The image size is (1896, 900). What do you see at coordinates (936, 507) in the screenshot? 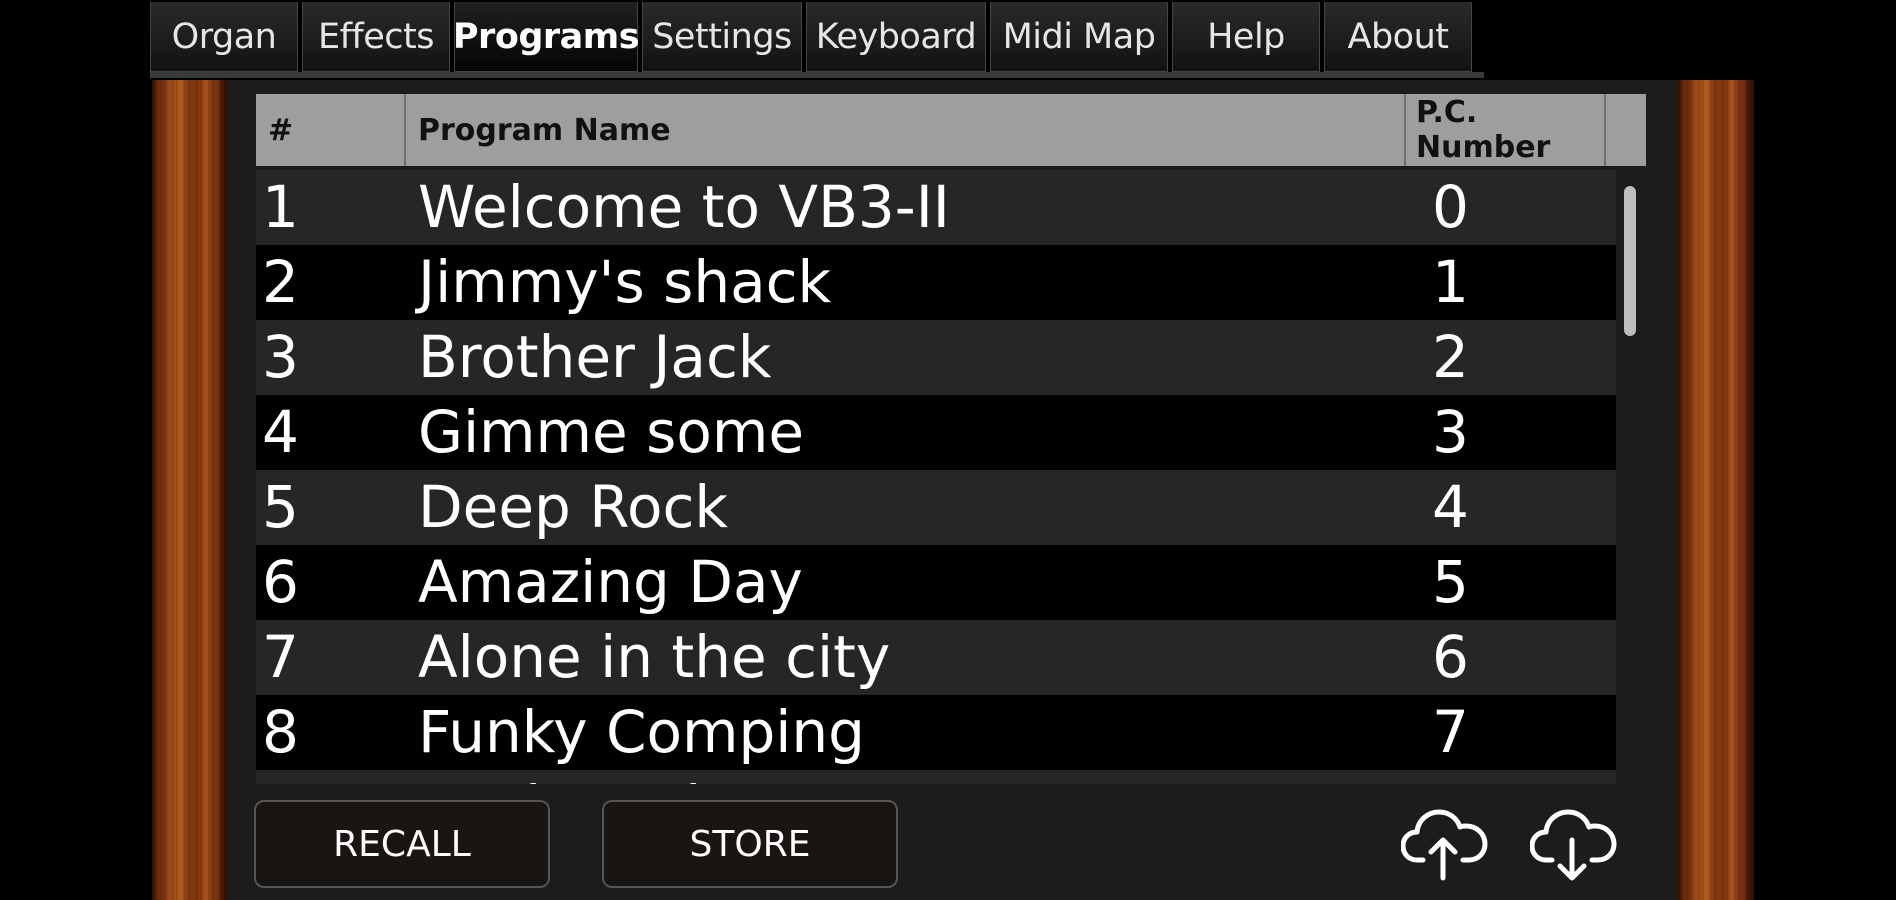
I see `table-row: 5 Deep Rock 4` at bounding box center [936, 507].